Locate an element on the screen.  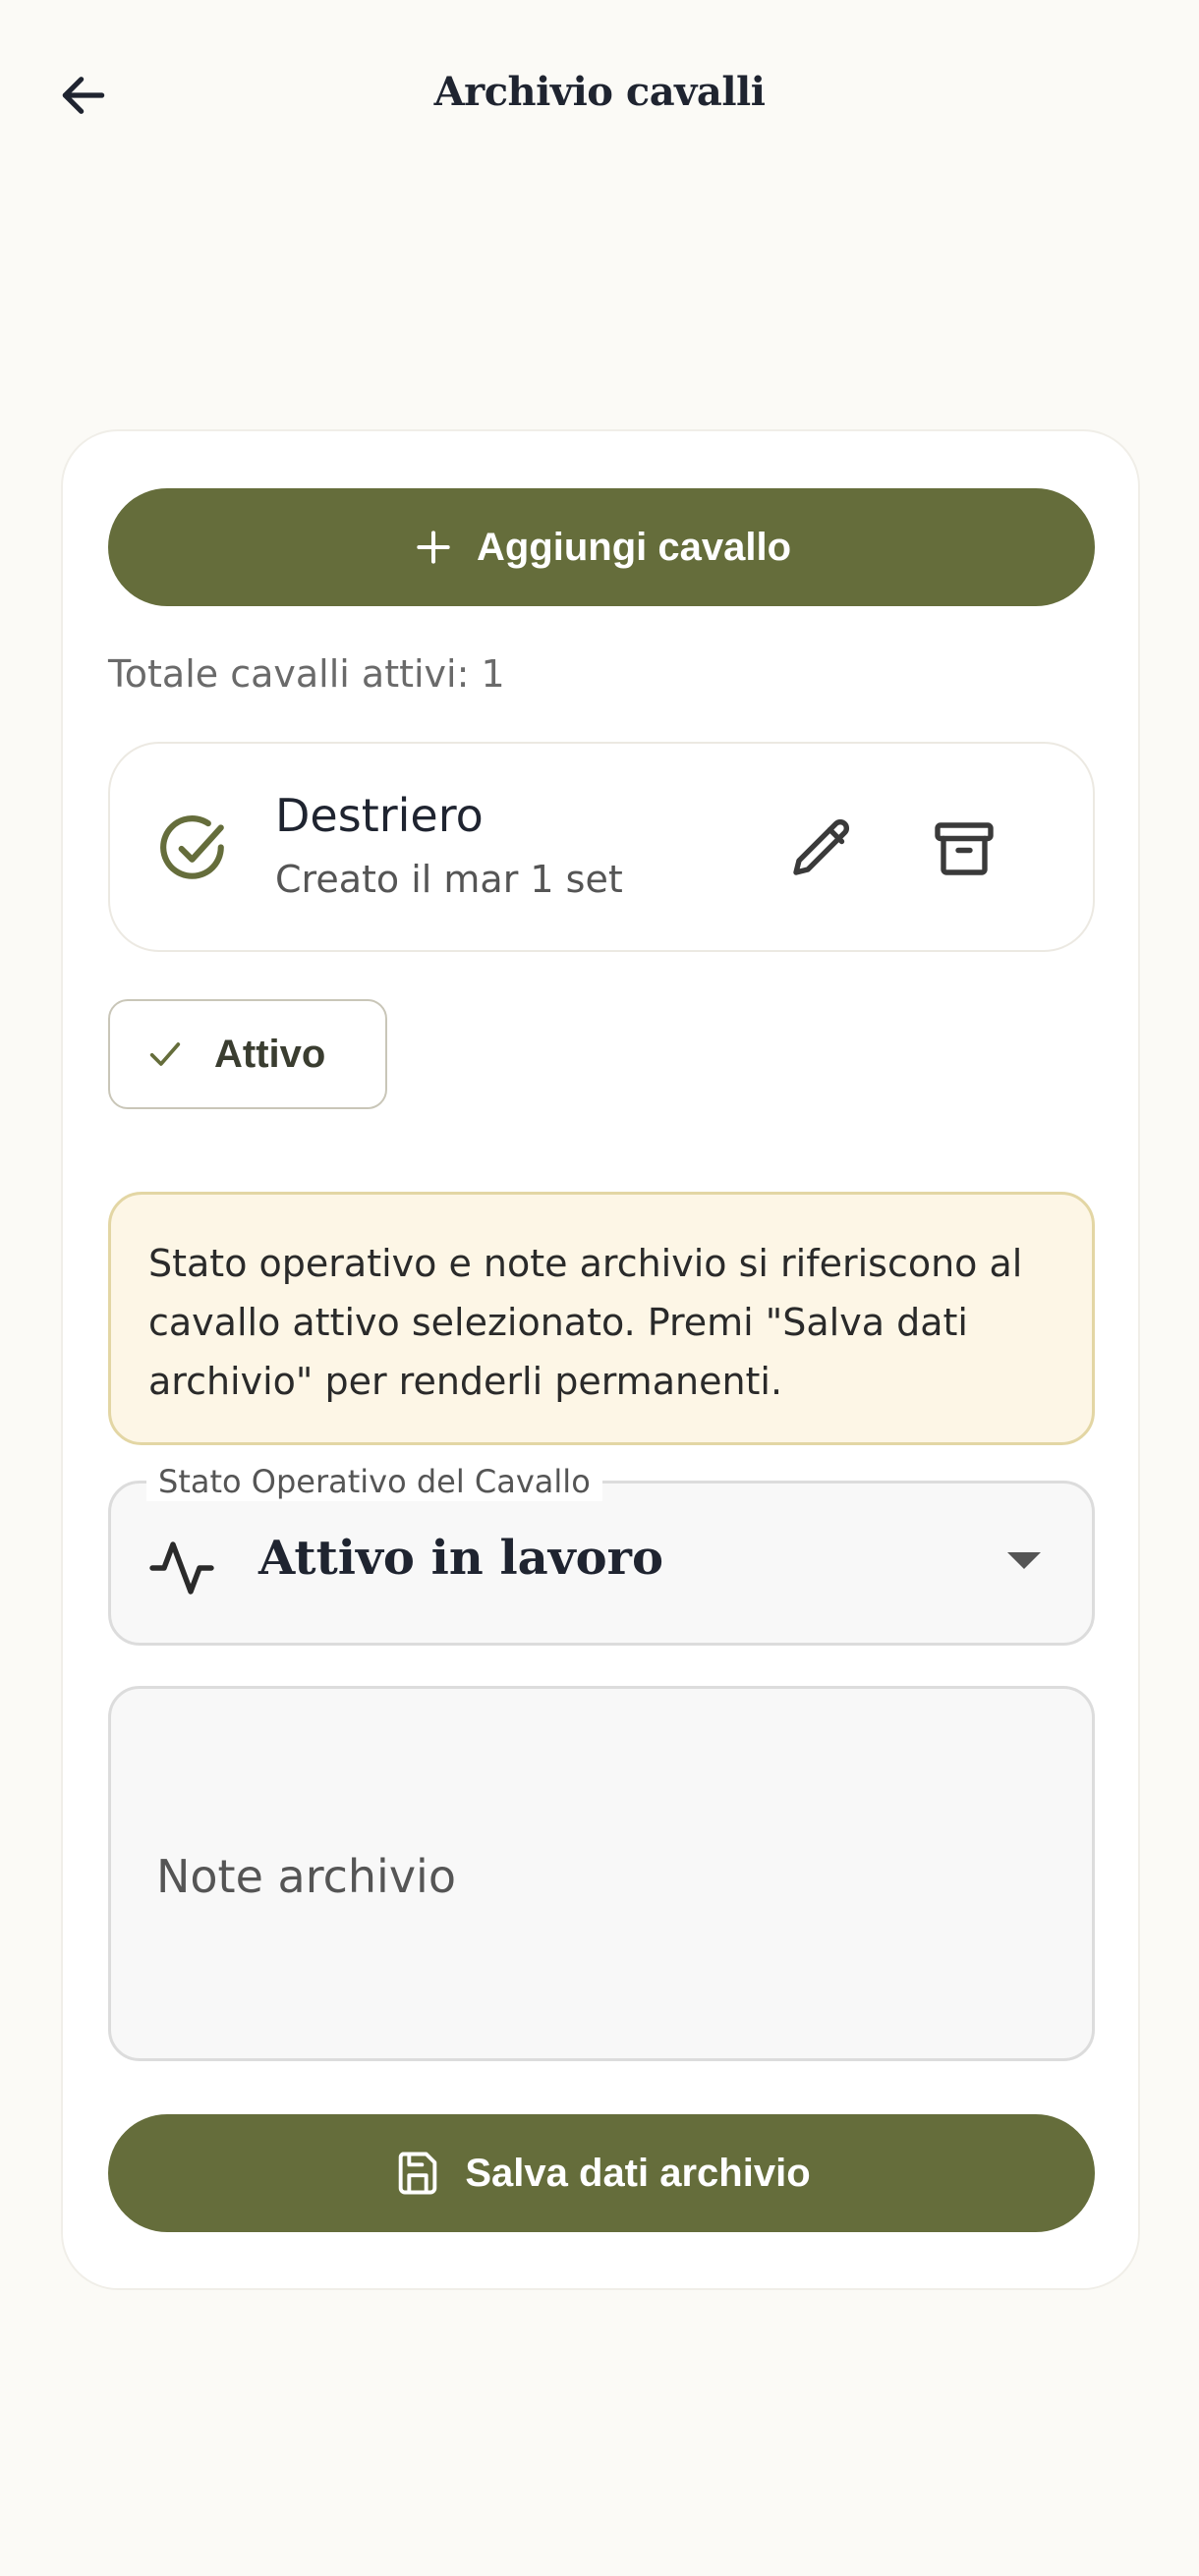
app-bar: Archivio cavalli is located at coordinates (599, 98).